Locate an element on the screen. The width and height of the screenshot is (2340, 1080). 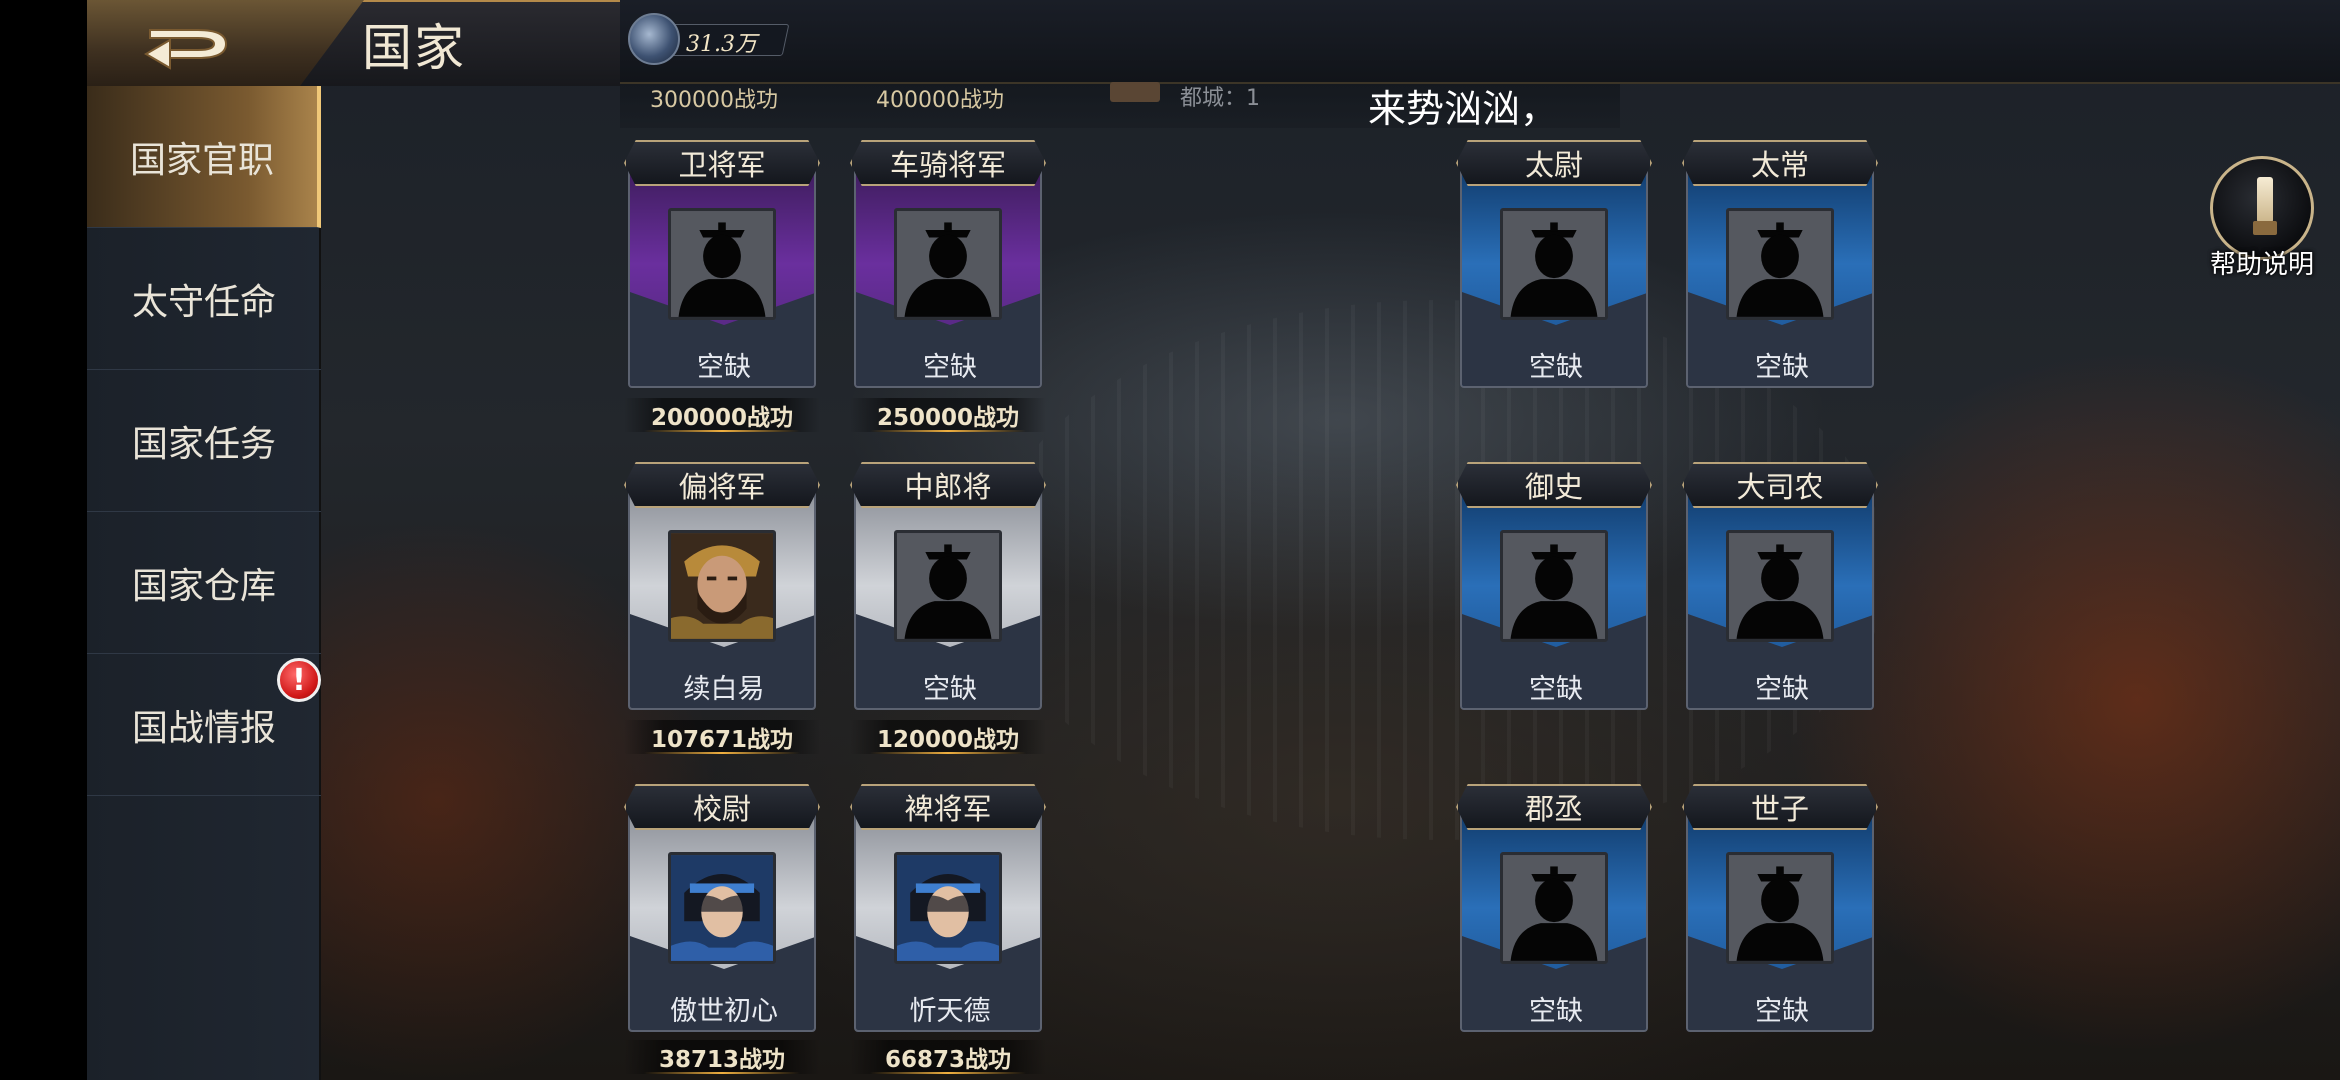
position-card-wei-general: 空缺 卫将军 is located at coordinates (722, 266).